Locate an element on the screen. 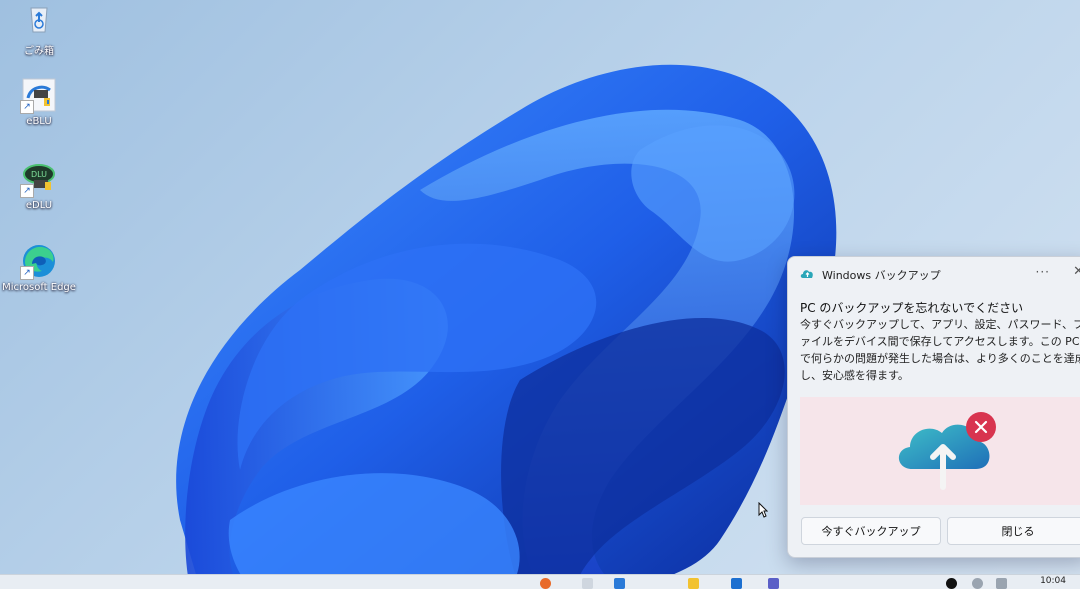 This screenshot has height=589, width=1080. edlu-app-icon: DLU ↗ is located at coordinates (39, 179).